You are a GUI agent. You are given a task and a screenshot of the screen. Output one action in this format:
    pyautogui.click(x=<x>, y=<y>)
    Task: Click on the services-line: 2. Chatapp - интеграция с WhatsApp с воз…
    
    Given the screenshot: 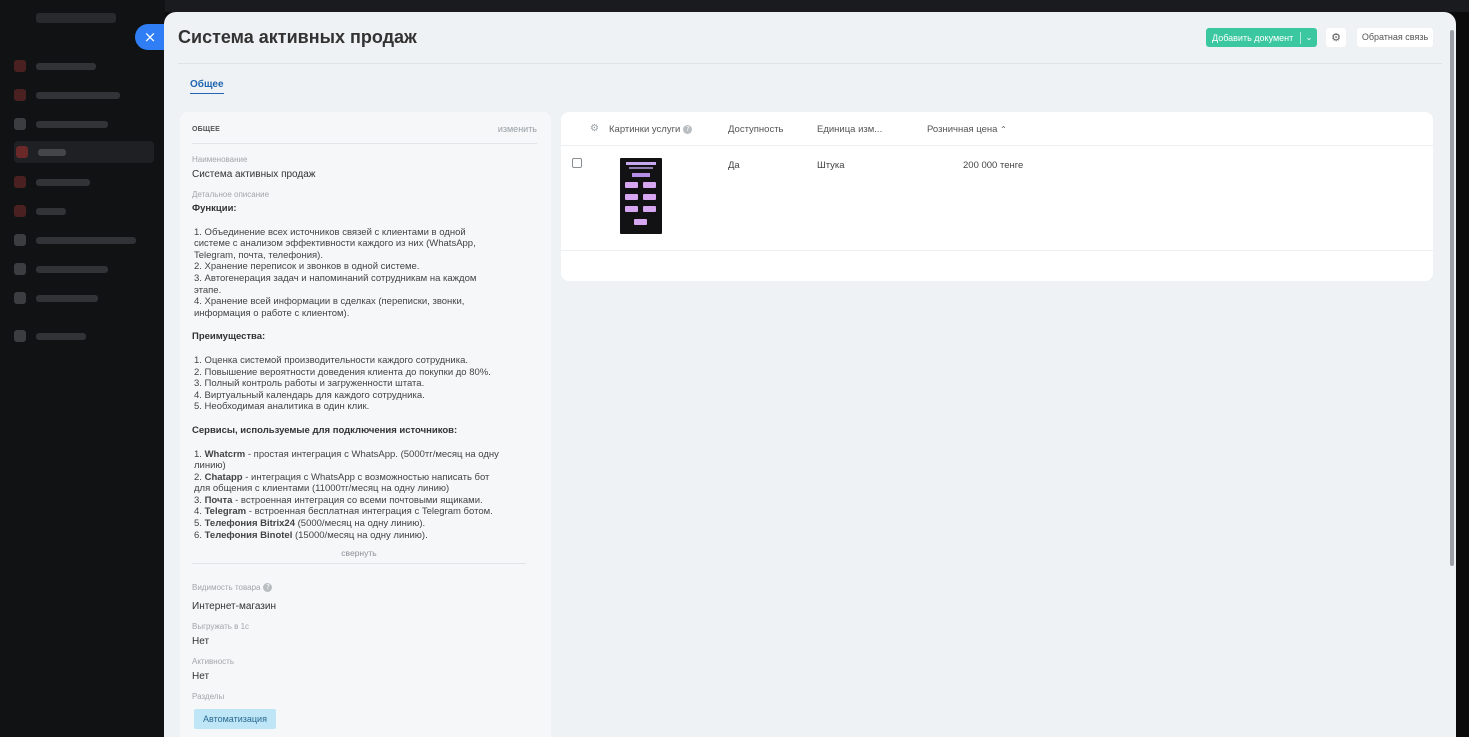 What is the action you would take?
    pyautogui.click(x=342, y=477)
    